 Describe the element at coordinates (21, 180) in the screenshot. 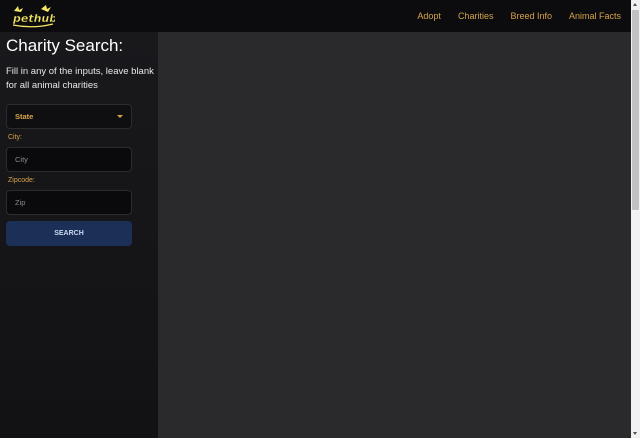

I see `zipcode-label: Zipcode:` at that location.